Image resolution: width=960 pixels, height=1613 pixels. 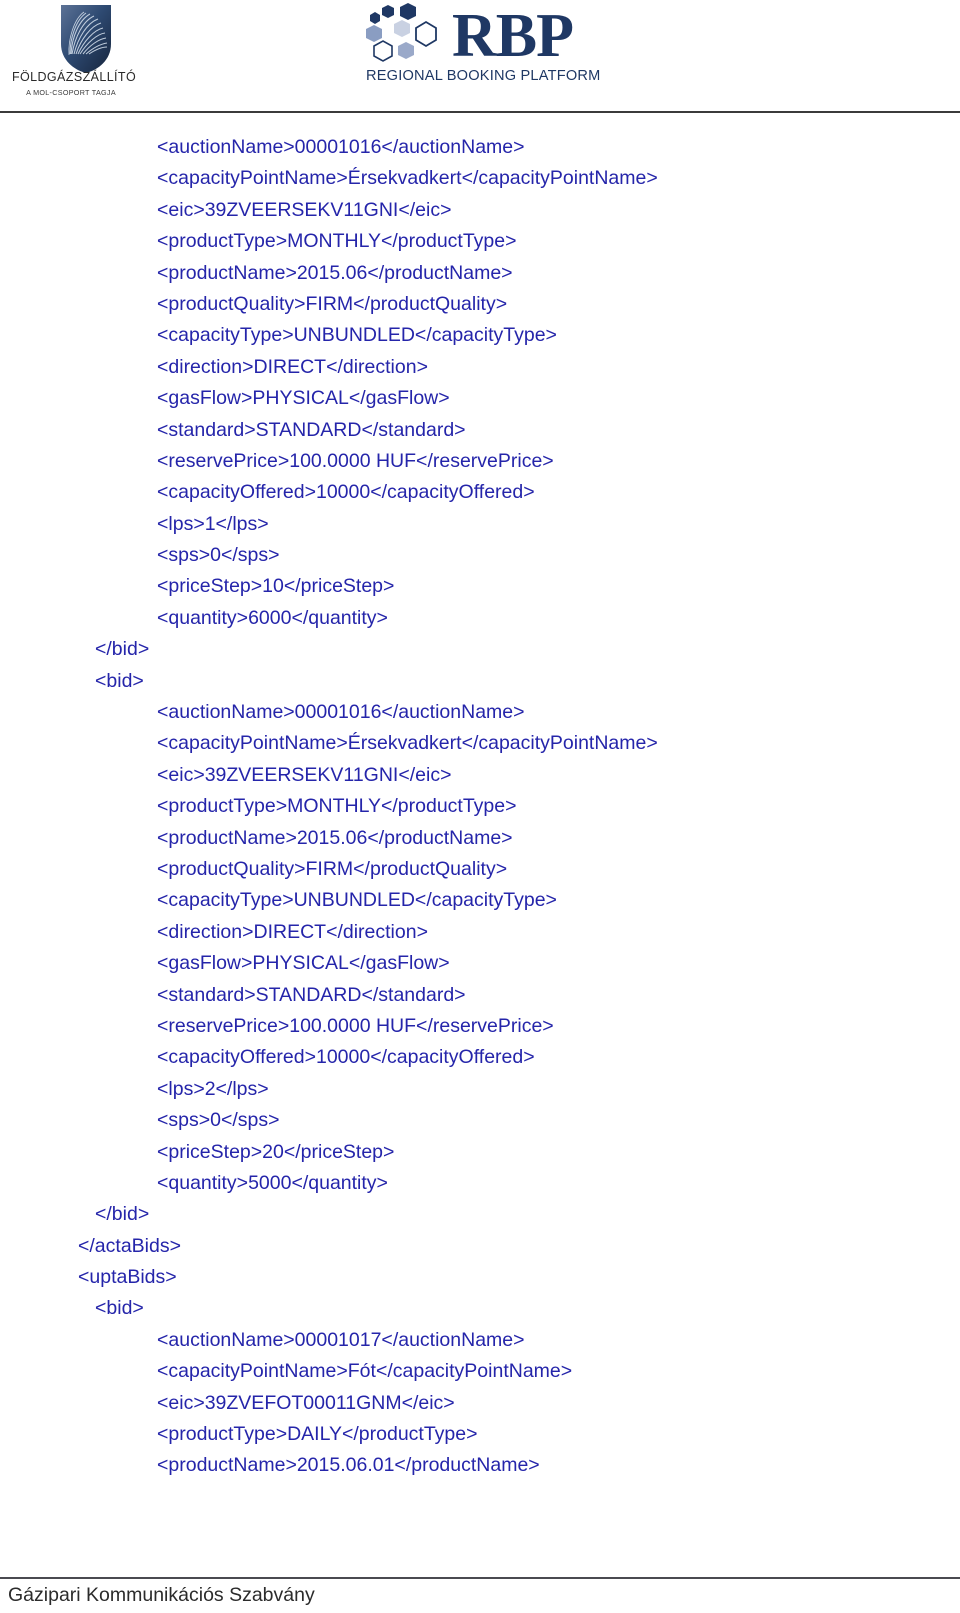 I want to click on code-line: <auctionName>00001017</auctionName>, so click(x=341, y=1339).